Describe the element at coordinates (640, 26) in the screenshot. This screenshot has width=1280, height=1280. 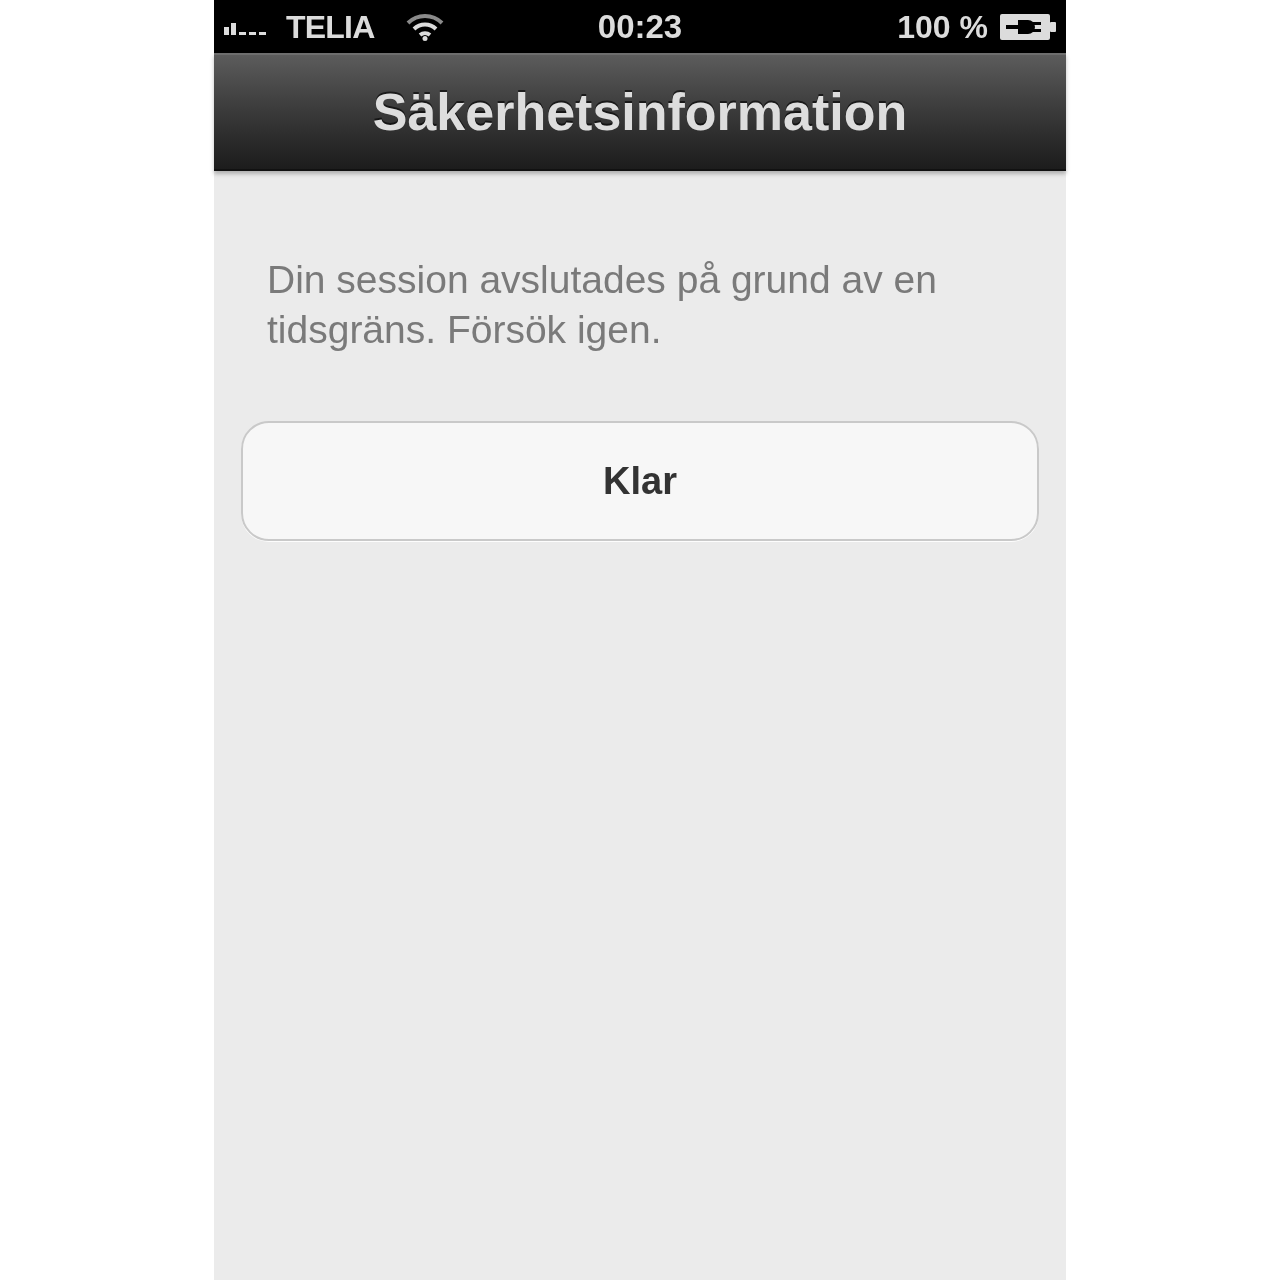
I see `clock-time: 00:23` at that location.